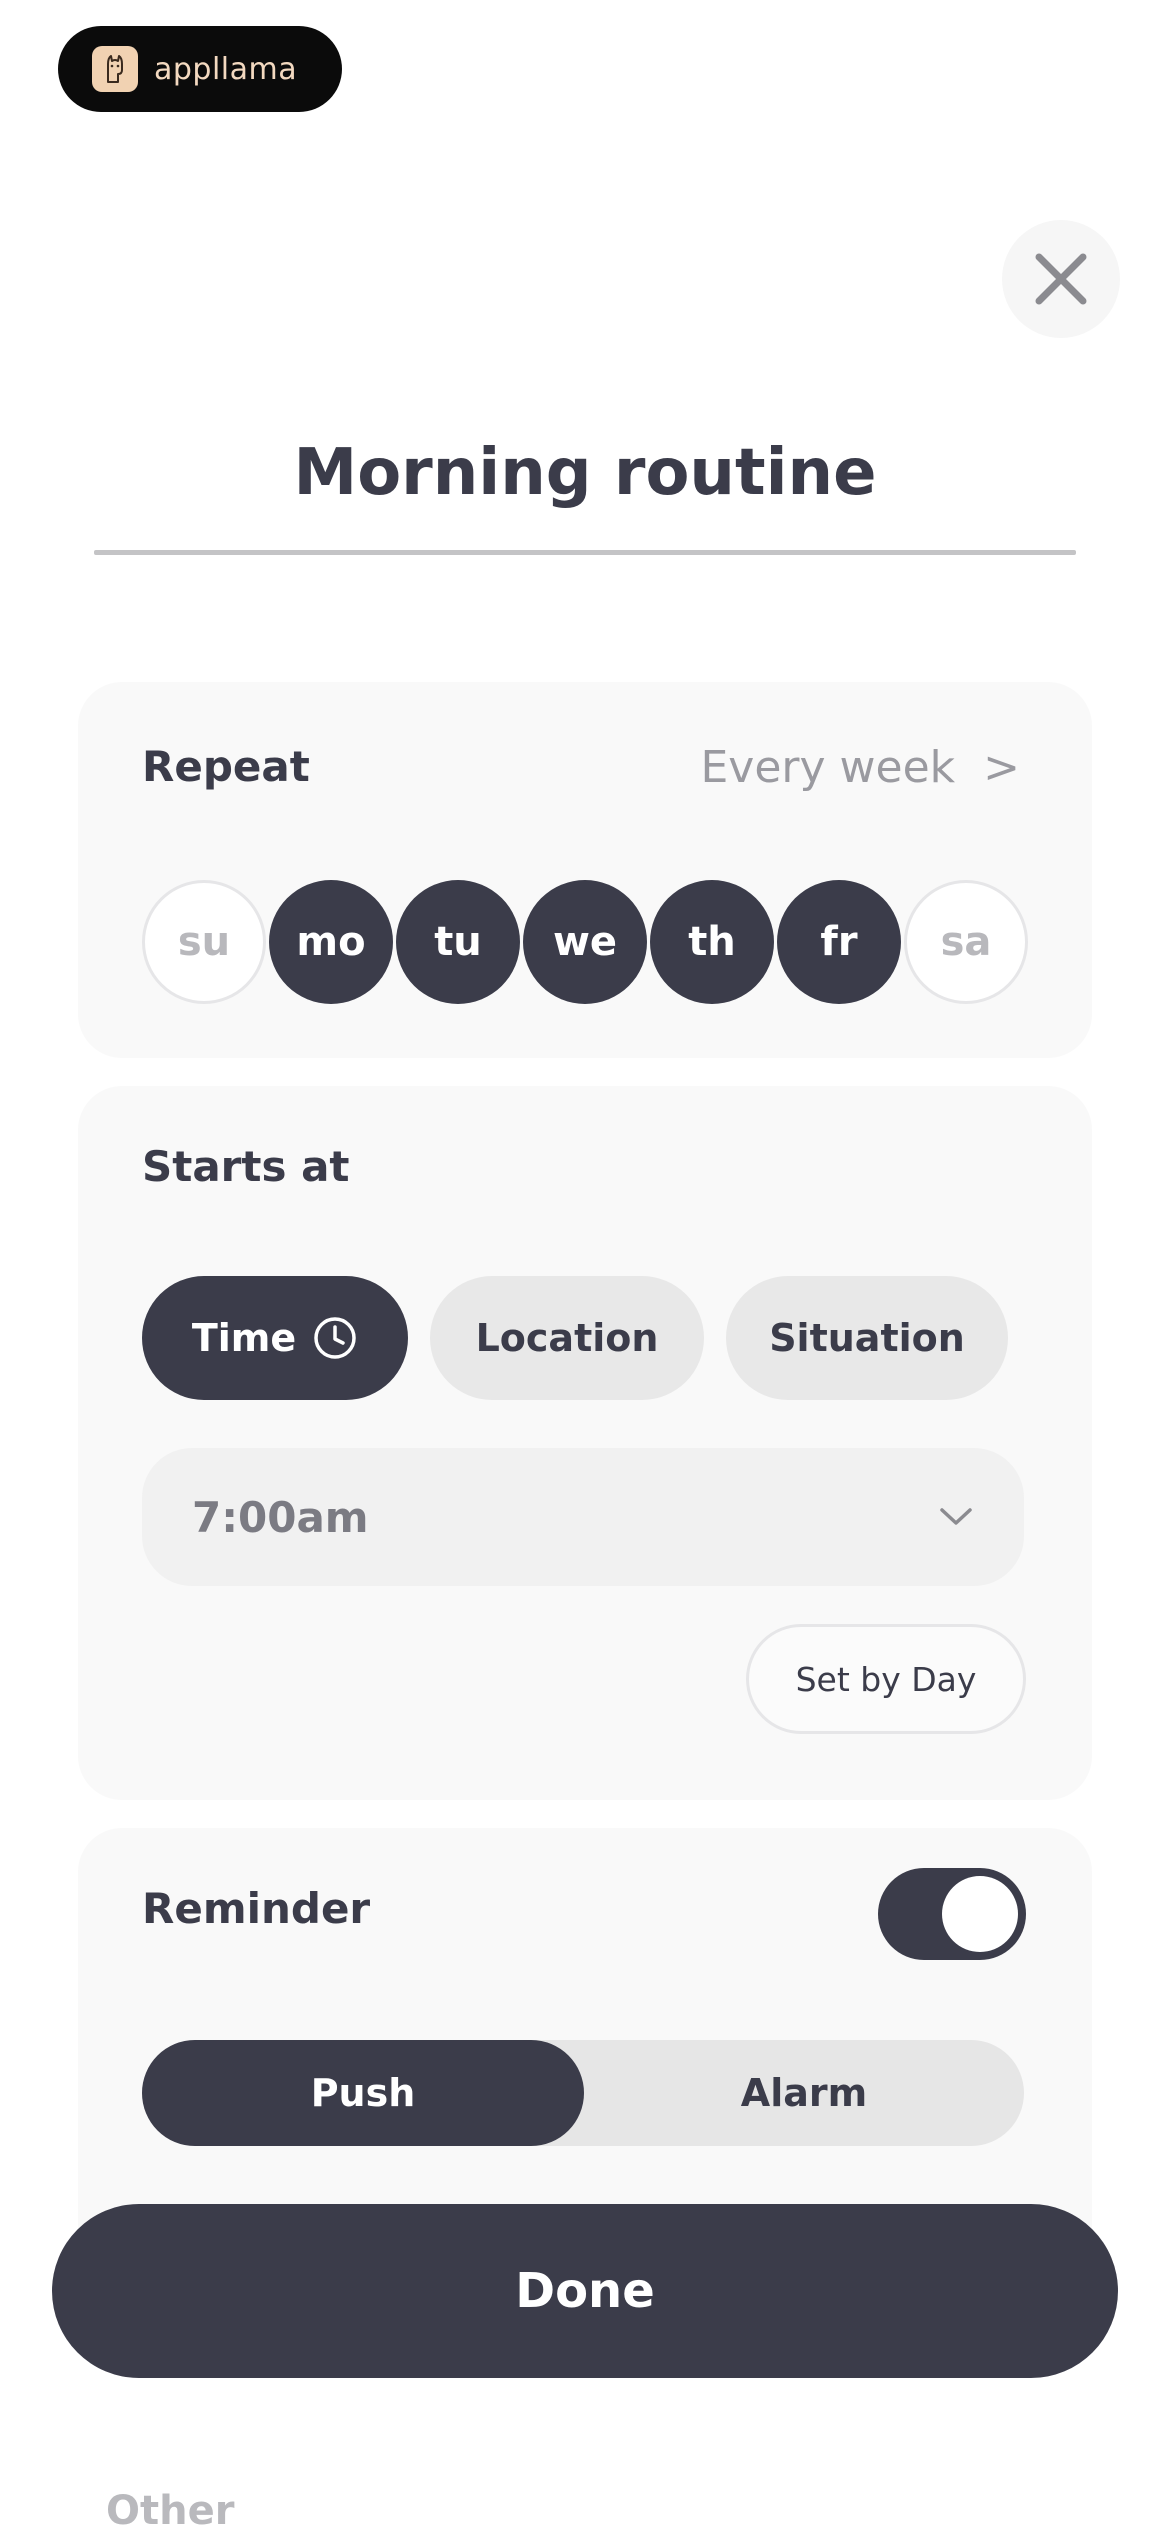  I want to click on day-toggle-tu: tu, so click(458, 942).